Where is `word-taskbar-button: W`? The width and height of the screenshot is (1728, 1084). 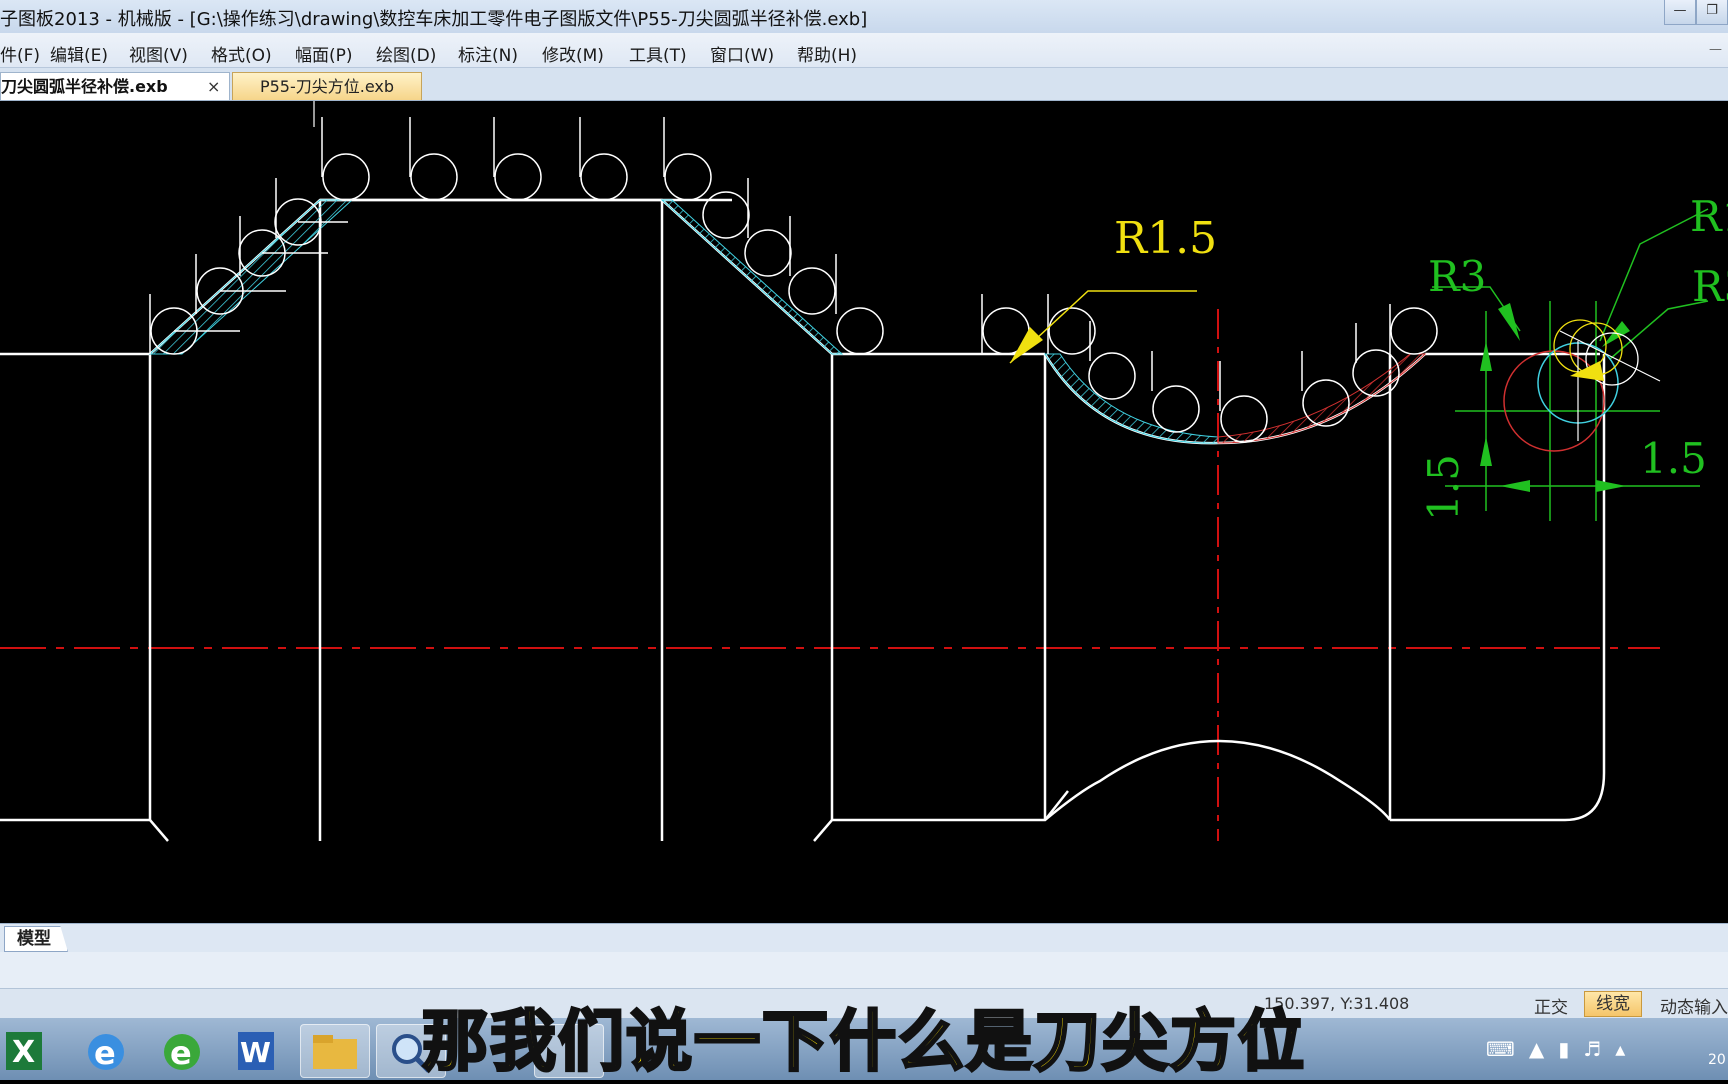
word-taskbar-button: W is located at coordinates (258, 1050).